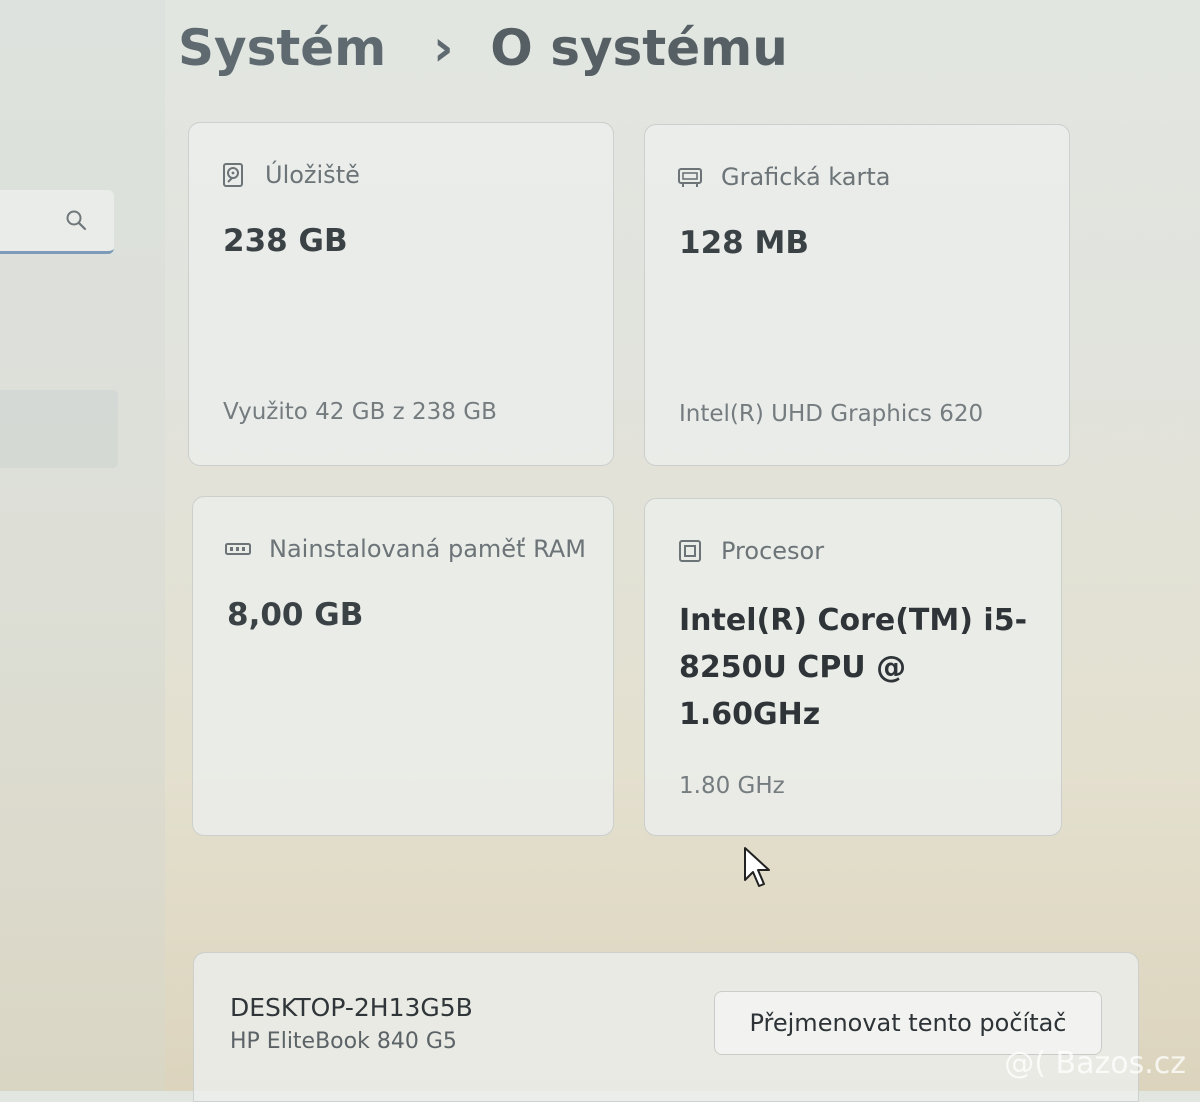 The height and width of the screenshot is (1102, 1200). Describe the element at coordinates (82, 545) in the screenshot. I see `navigation-pane` at that location.